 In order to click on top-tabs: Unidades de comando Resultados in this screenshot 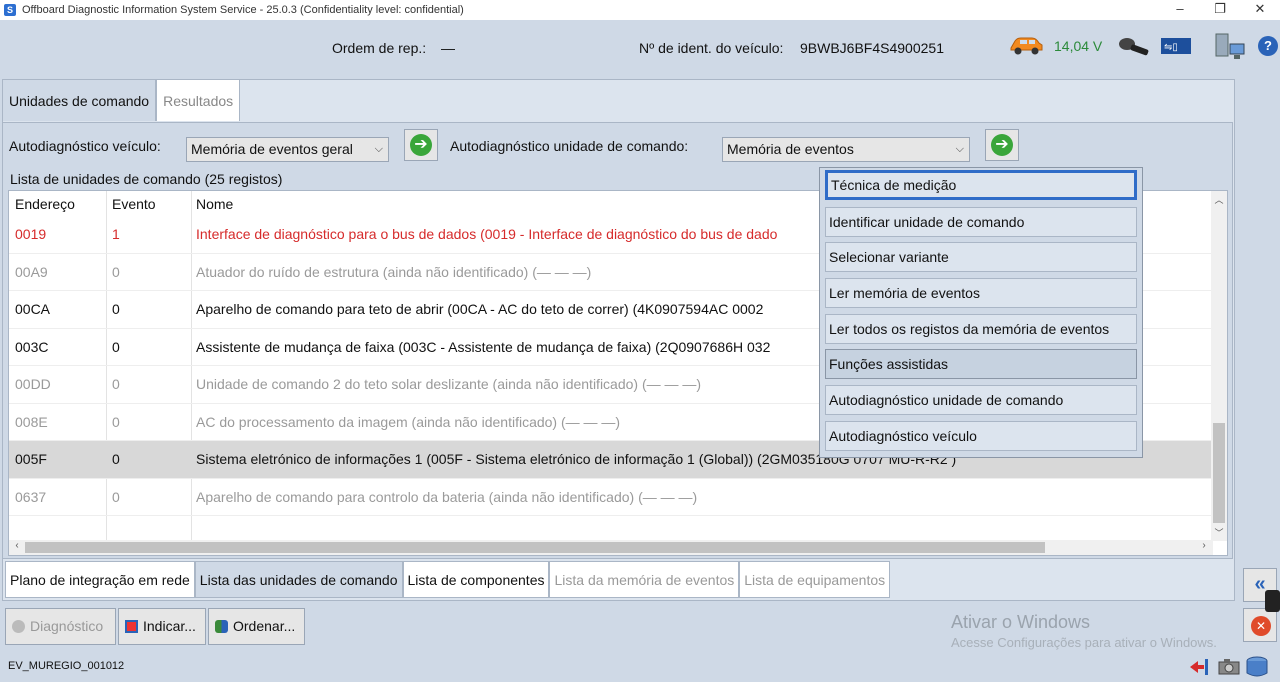, I will do `click(121, 100)`.